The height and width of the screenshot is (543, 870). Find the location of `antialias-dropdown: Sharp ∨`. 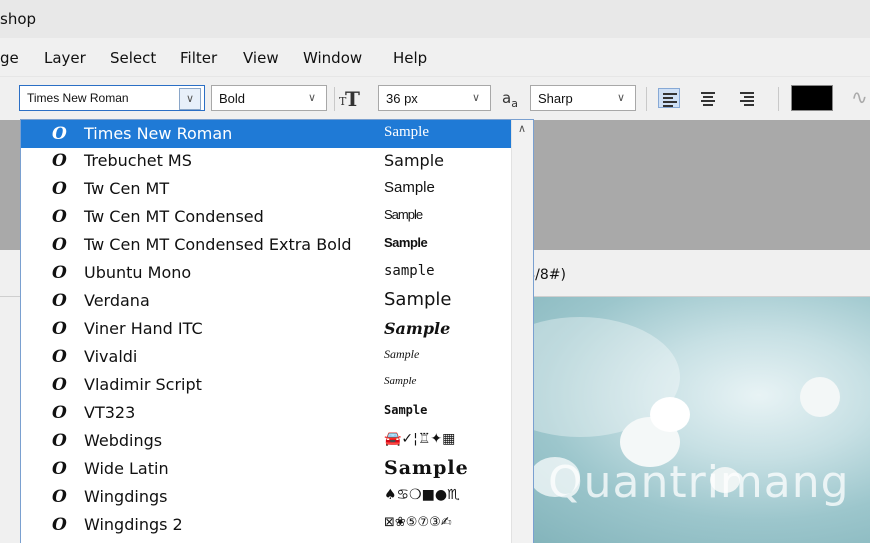

antialias-dropdown: Sharp ∨ is located at coordinates (583, 98).